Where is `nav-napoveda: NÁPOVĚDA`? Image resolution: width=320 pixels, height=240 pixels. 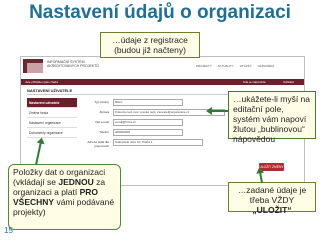
nav-napoveda: NÁPOVĚDA is located at coordinates (266, 66).